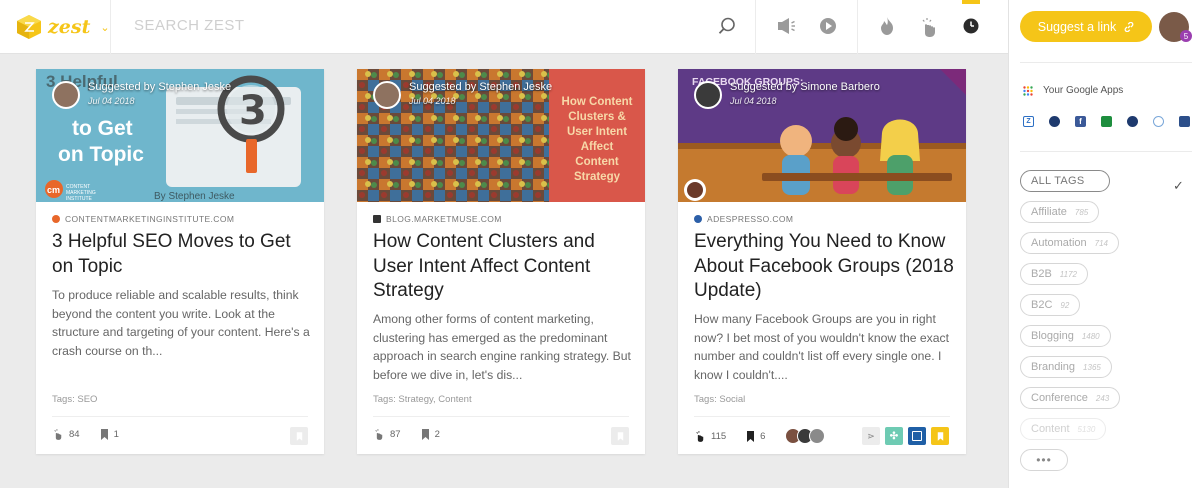 The width and height of the screenshot is (1200, 488). What do you see at coordinates (1081, 212) in the screenshot?
I see `tag-count: 785` at bounding box center [1081, 212].